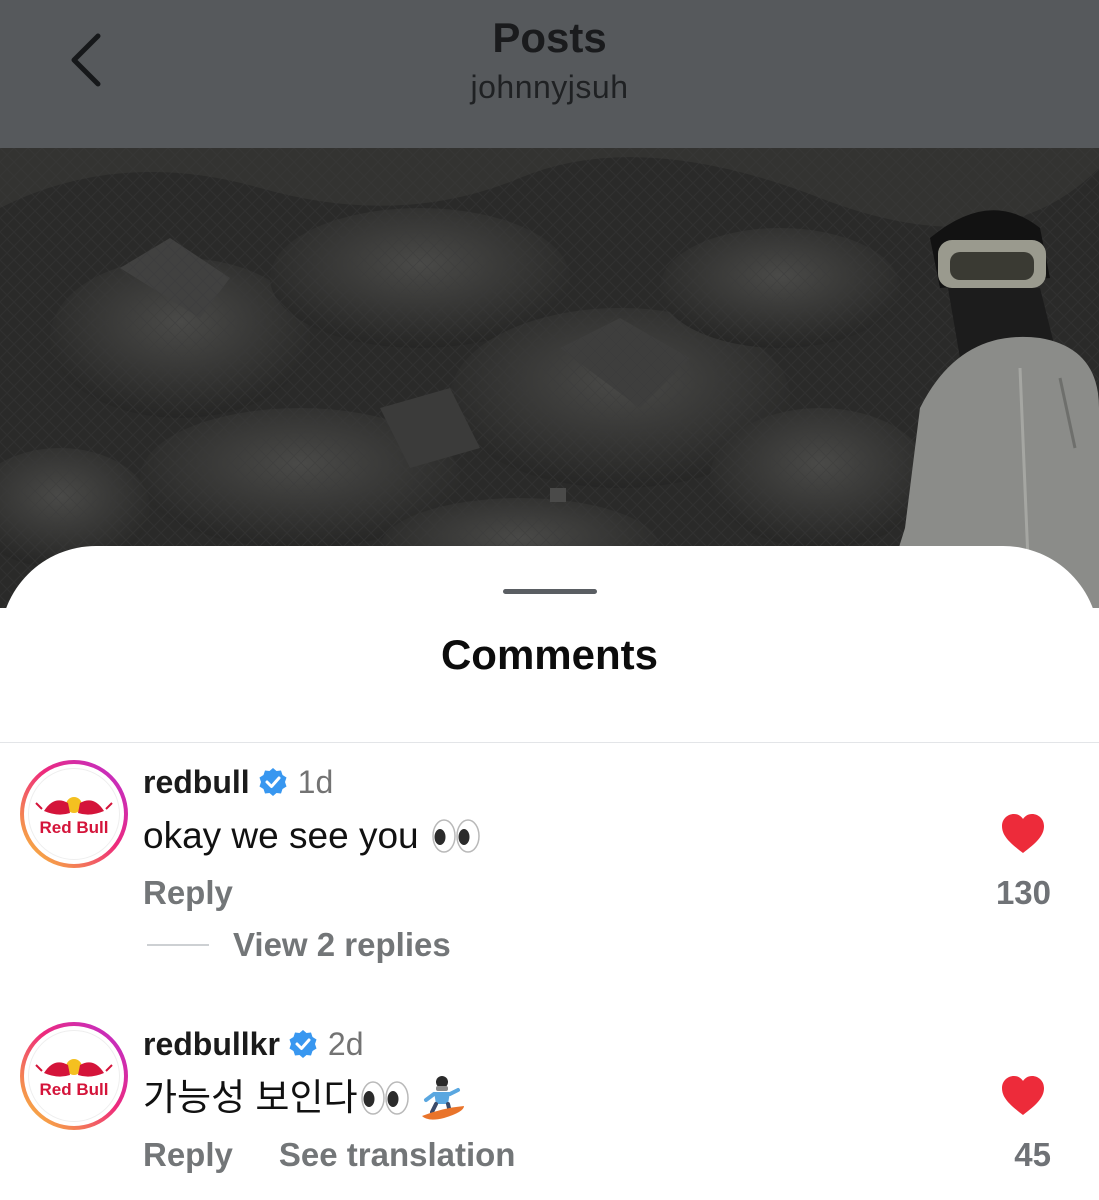 This screenshot has height=1200, width=1099. What do you see at coordinates (281, 835) in the screenshot?
I see `comment-body: okay we see you` at bounding box center [281, 835].